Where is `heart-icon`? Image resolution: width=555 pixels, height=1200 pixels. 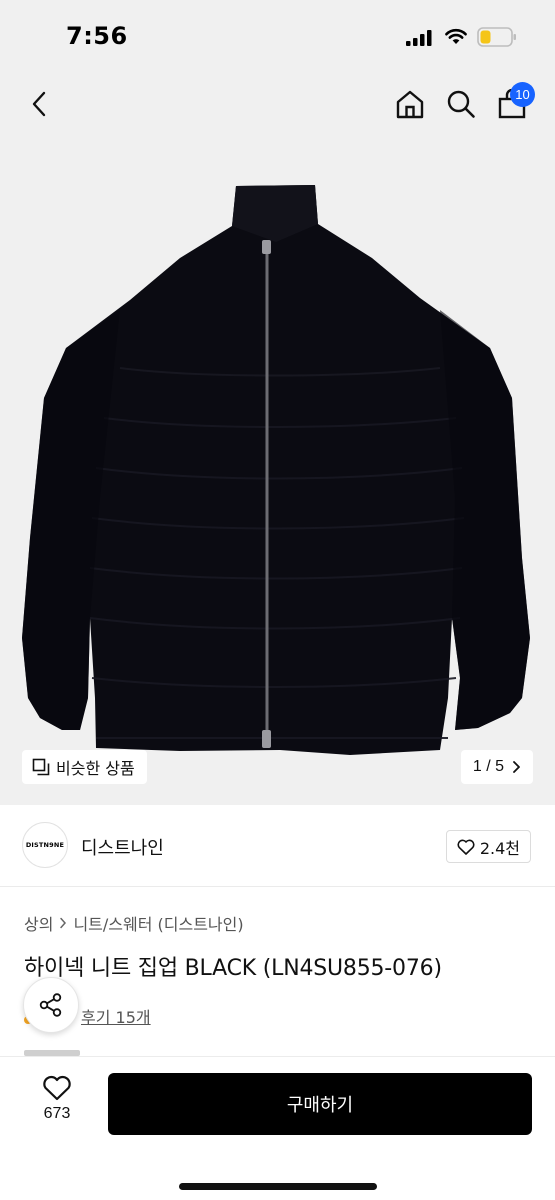
heart-icon is located at coordinates (57, 1088).